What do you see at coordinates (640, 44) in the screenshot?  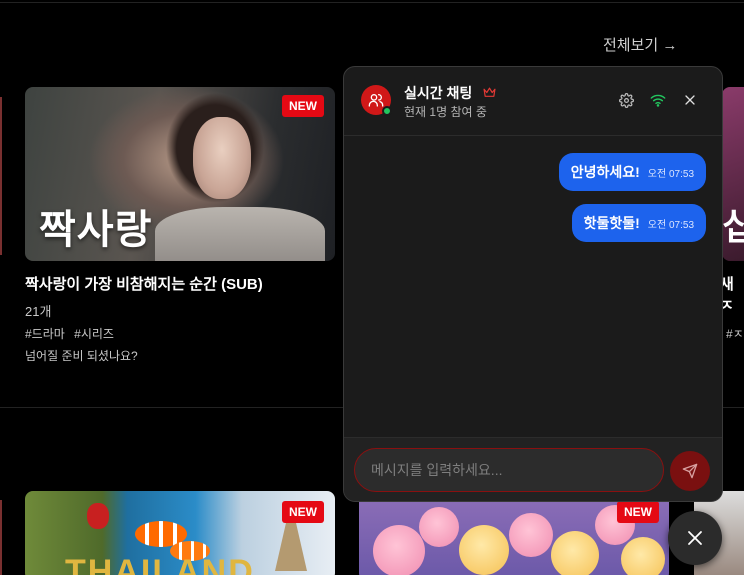 I see `see-all-link: 전체보기 →` at bounding box center [640, 44].